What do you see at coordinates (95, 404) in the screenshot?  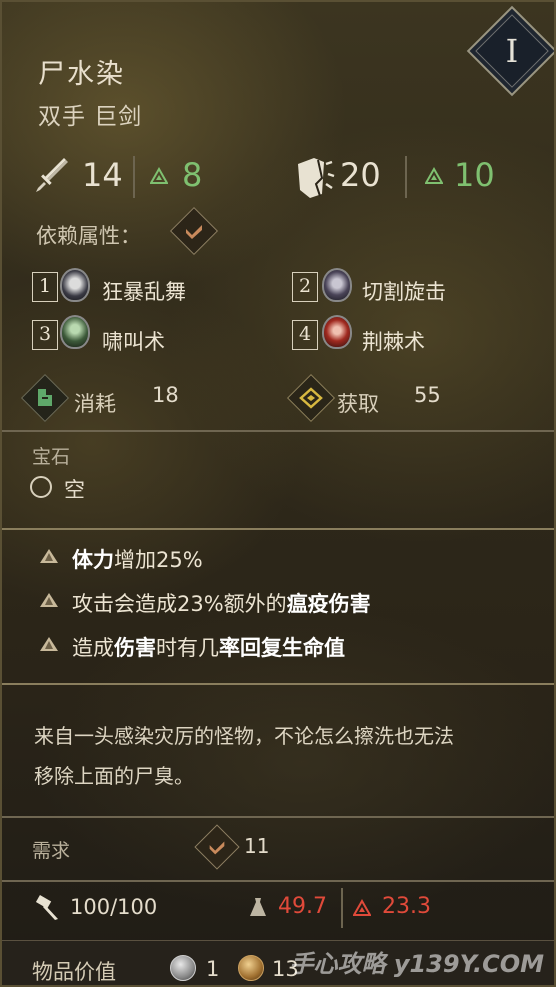 I see `consume-label: 消耗` at bounding box center [95, 404].